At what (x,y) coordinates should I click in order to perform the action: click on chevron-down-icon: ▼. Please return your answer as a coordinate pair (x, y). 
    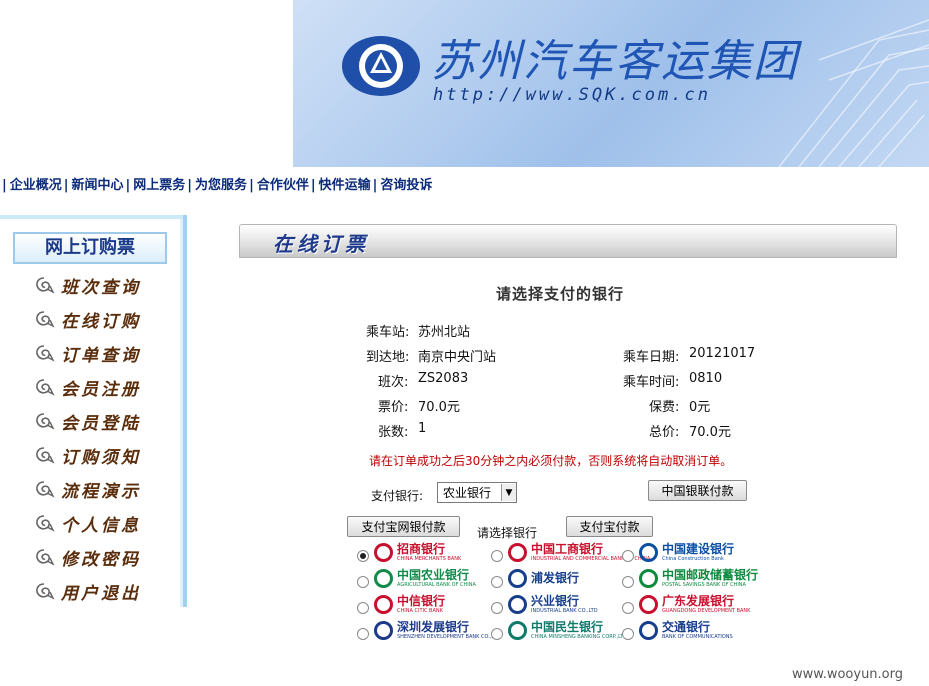
    Looking at the image, I should click on (508, 492).